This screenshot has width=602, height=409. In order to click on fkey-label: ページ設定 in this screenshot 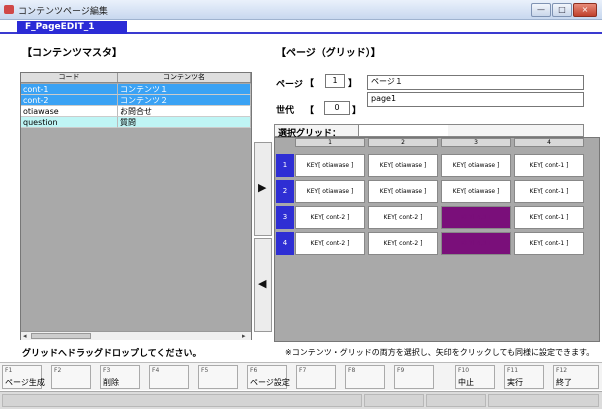, I will do `click(270, 382)`.